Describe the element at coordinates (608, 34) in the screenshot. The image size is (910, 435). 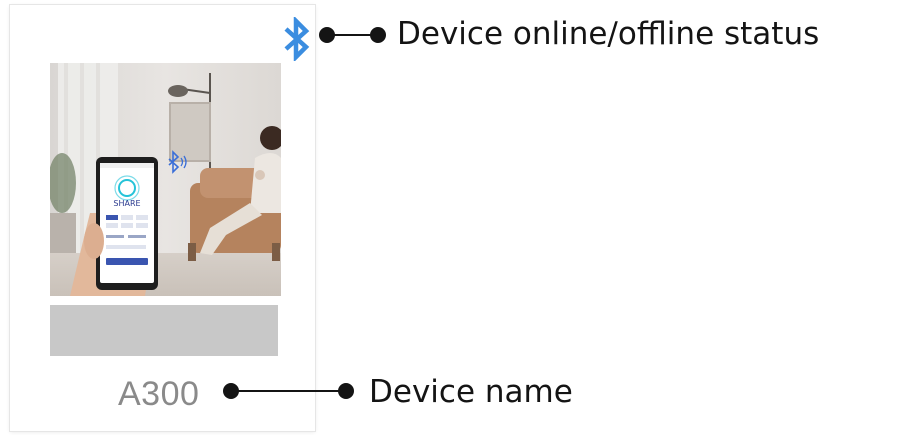
I see `status-callout-label: Device online/offline status` at that location.